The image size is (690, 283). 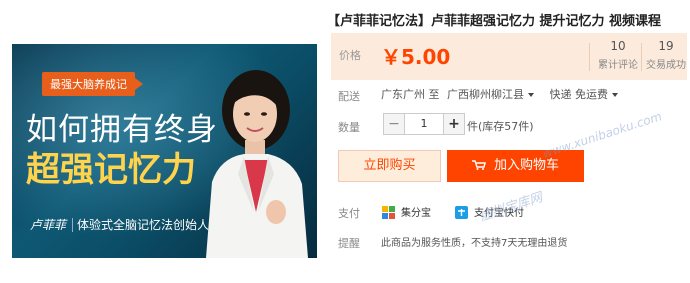 What do you see at coordinates (257, 164) in the screenshot?
I see `presenter-portrait` at bounding box center [257, 164].